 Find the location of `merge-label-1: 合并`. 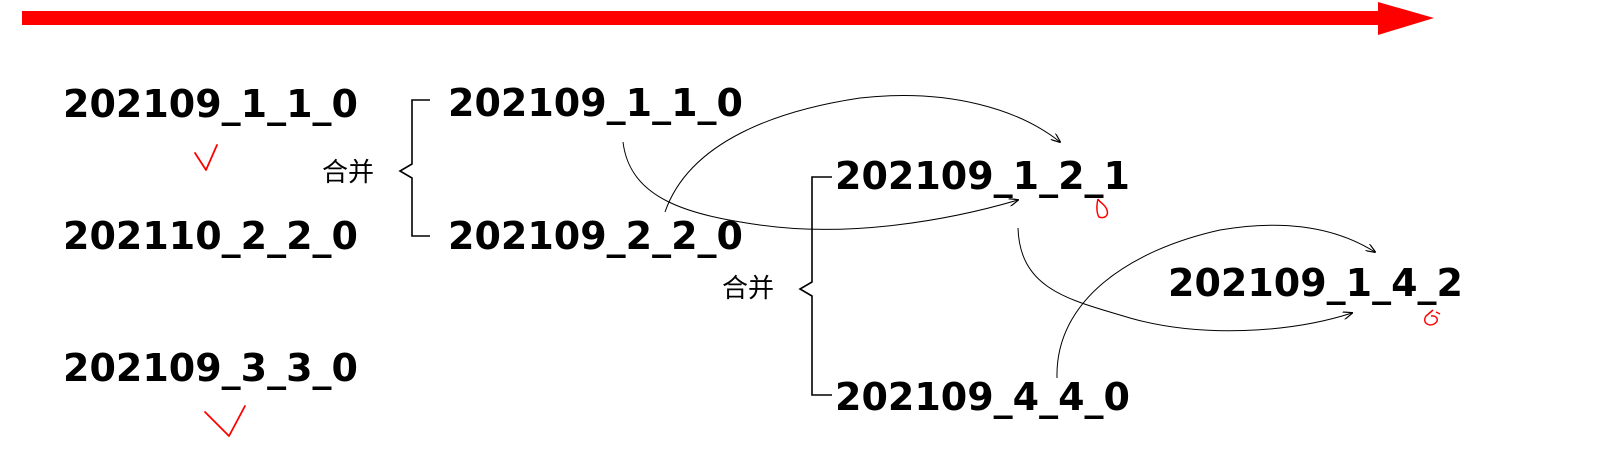

merge-label-1: 合并 is located at coordinates (348, 173).